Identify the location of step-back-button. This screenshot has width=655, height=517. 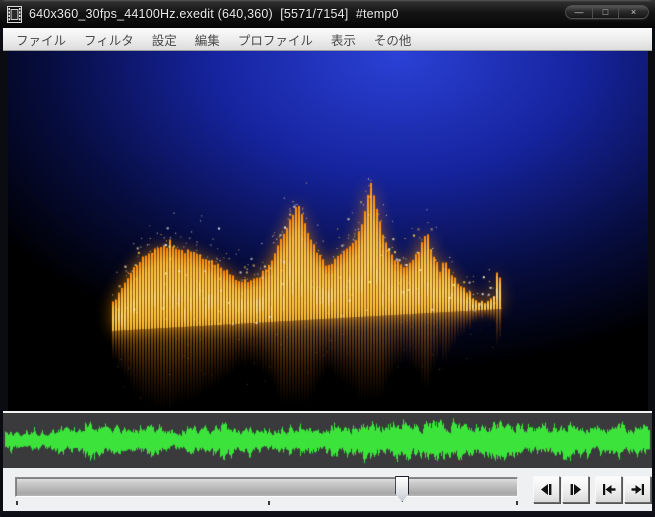
(546, 489).